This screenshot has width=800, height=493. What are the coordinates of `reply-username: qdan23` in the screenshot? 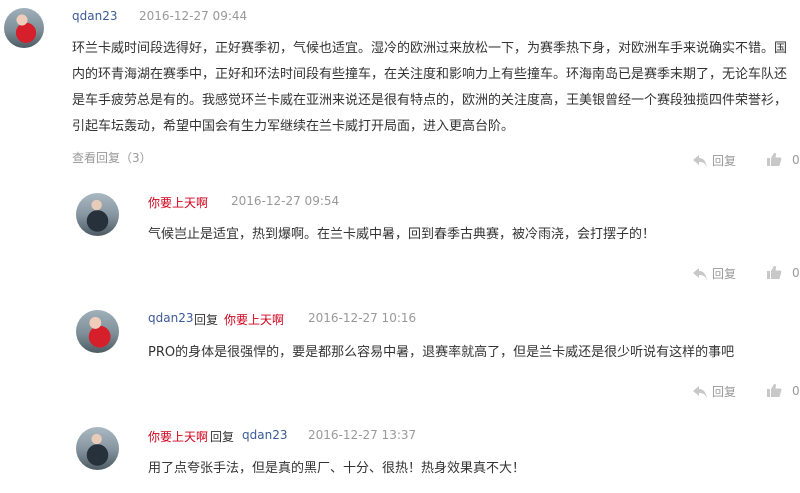 It's located at (170, 318).